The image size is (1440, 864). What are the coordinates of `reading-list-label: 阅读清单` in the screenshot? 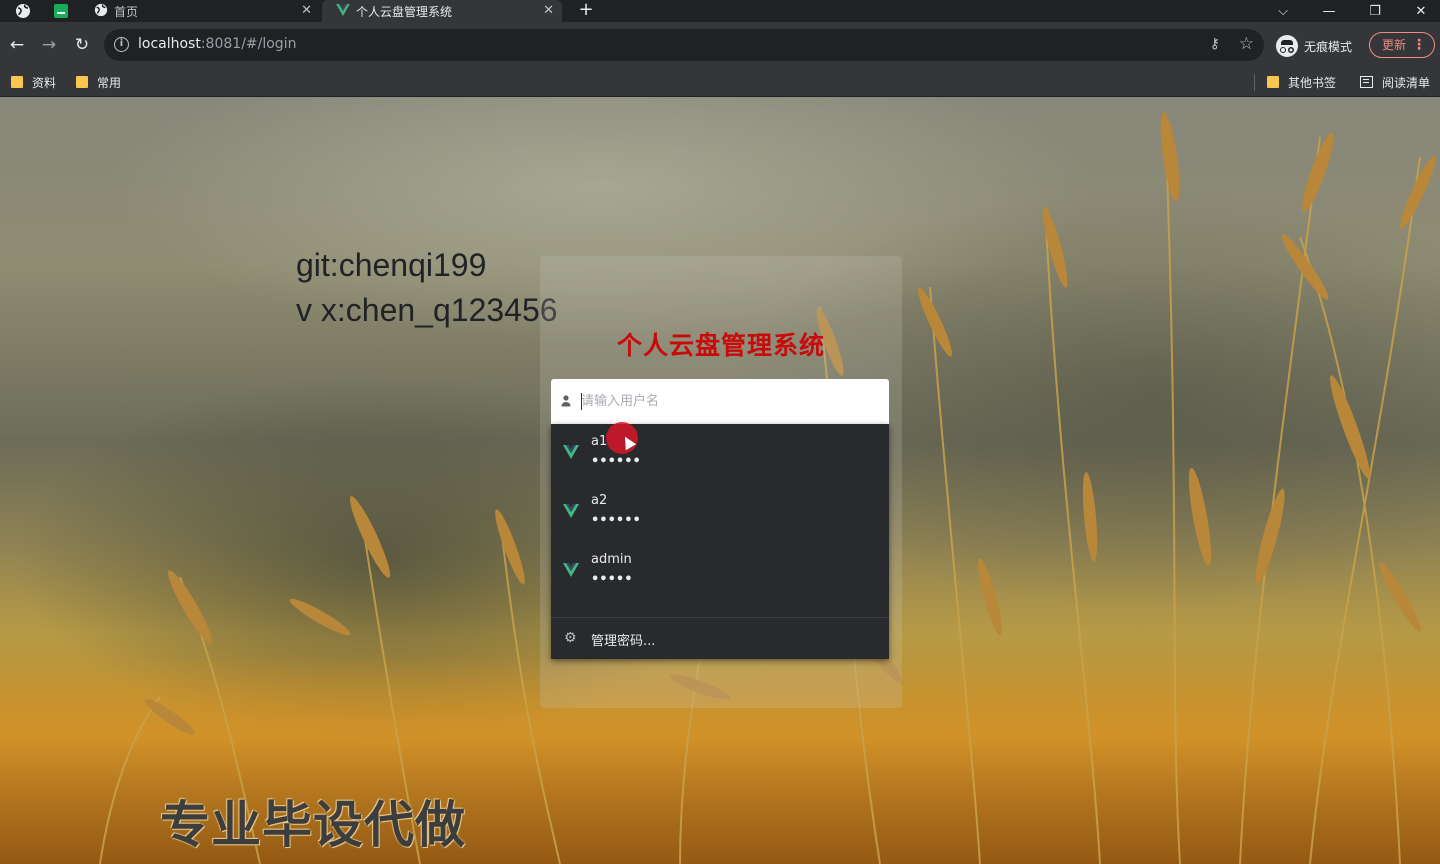 It's located at (1406, 82).